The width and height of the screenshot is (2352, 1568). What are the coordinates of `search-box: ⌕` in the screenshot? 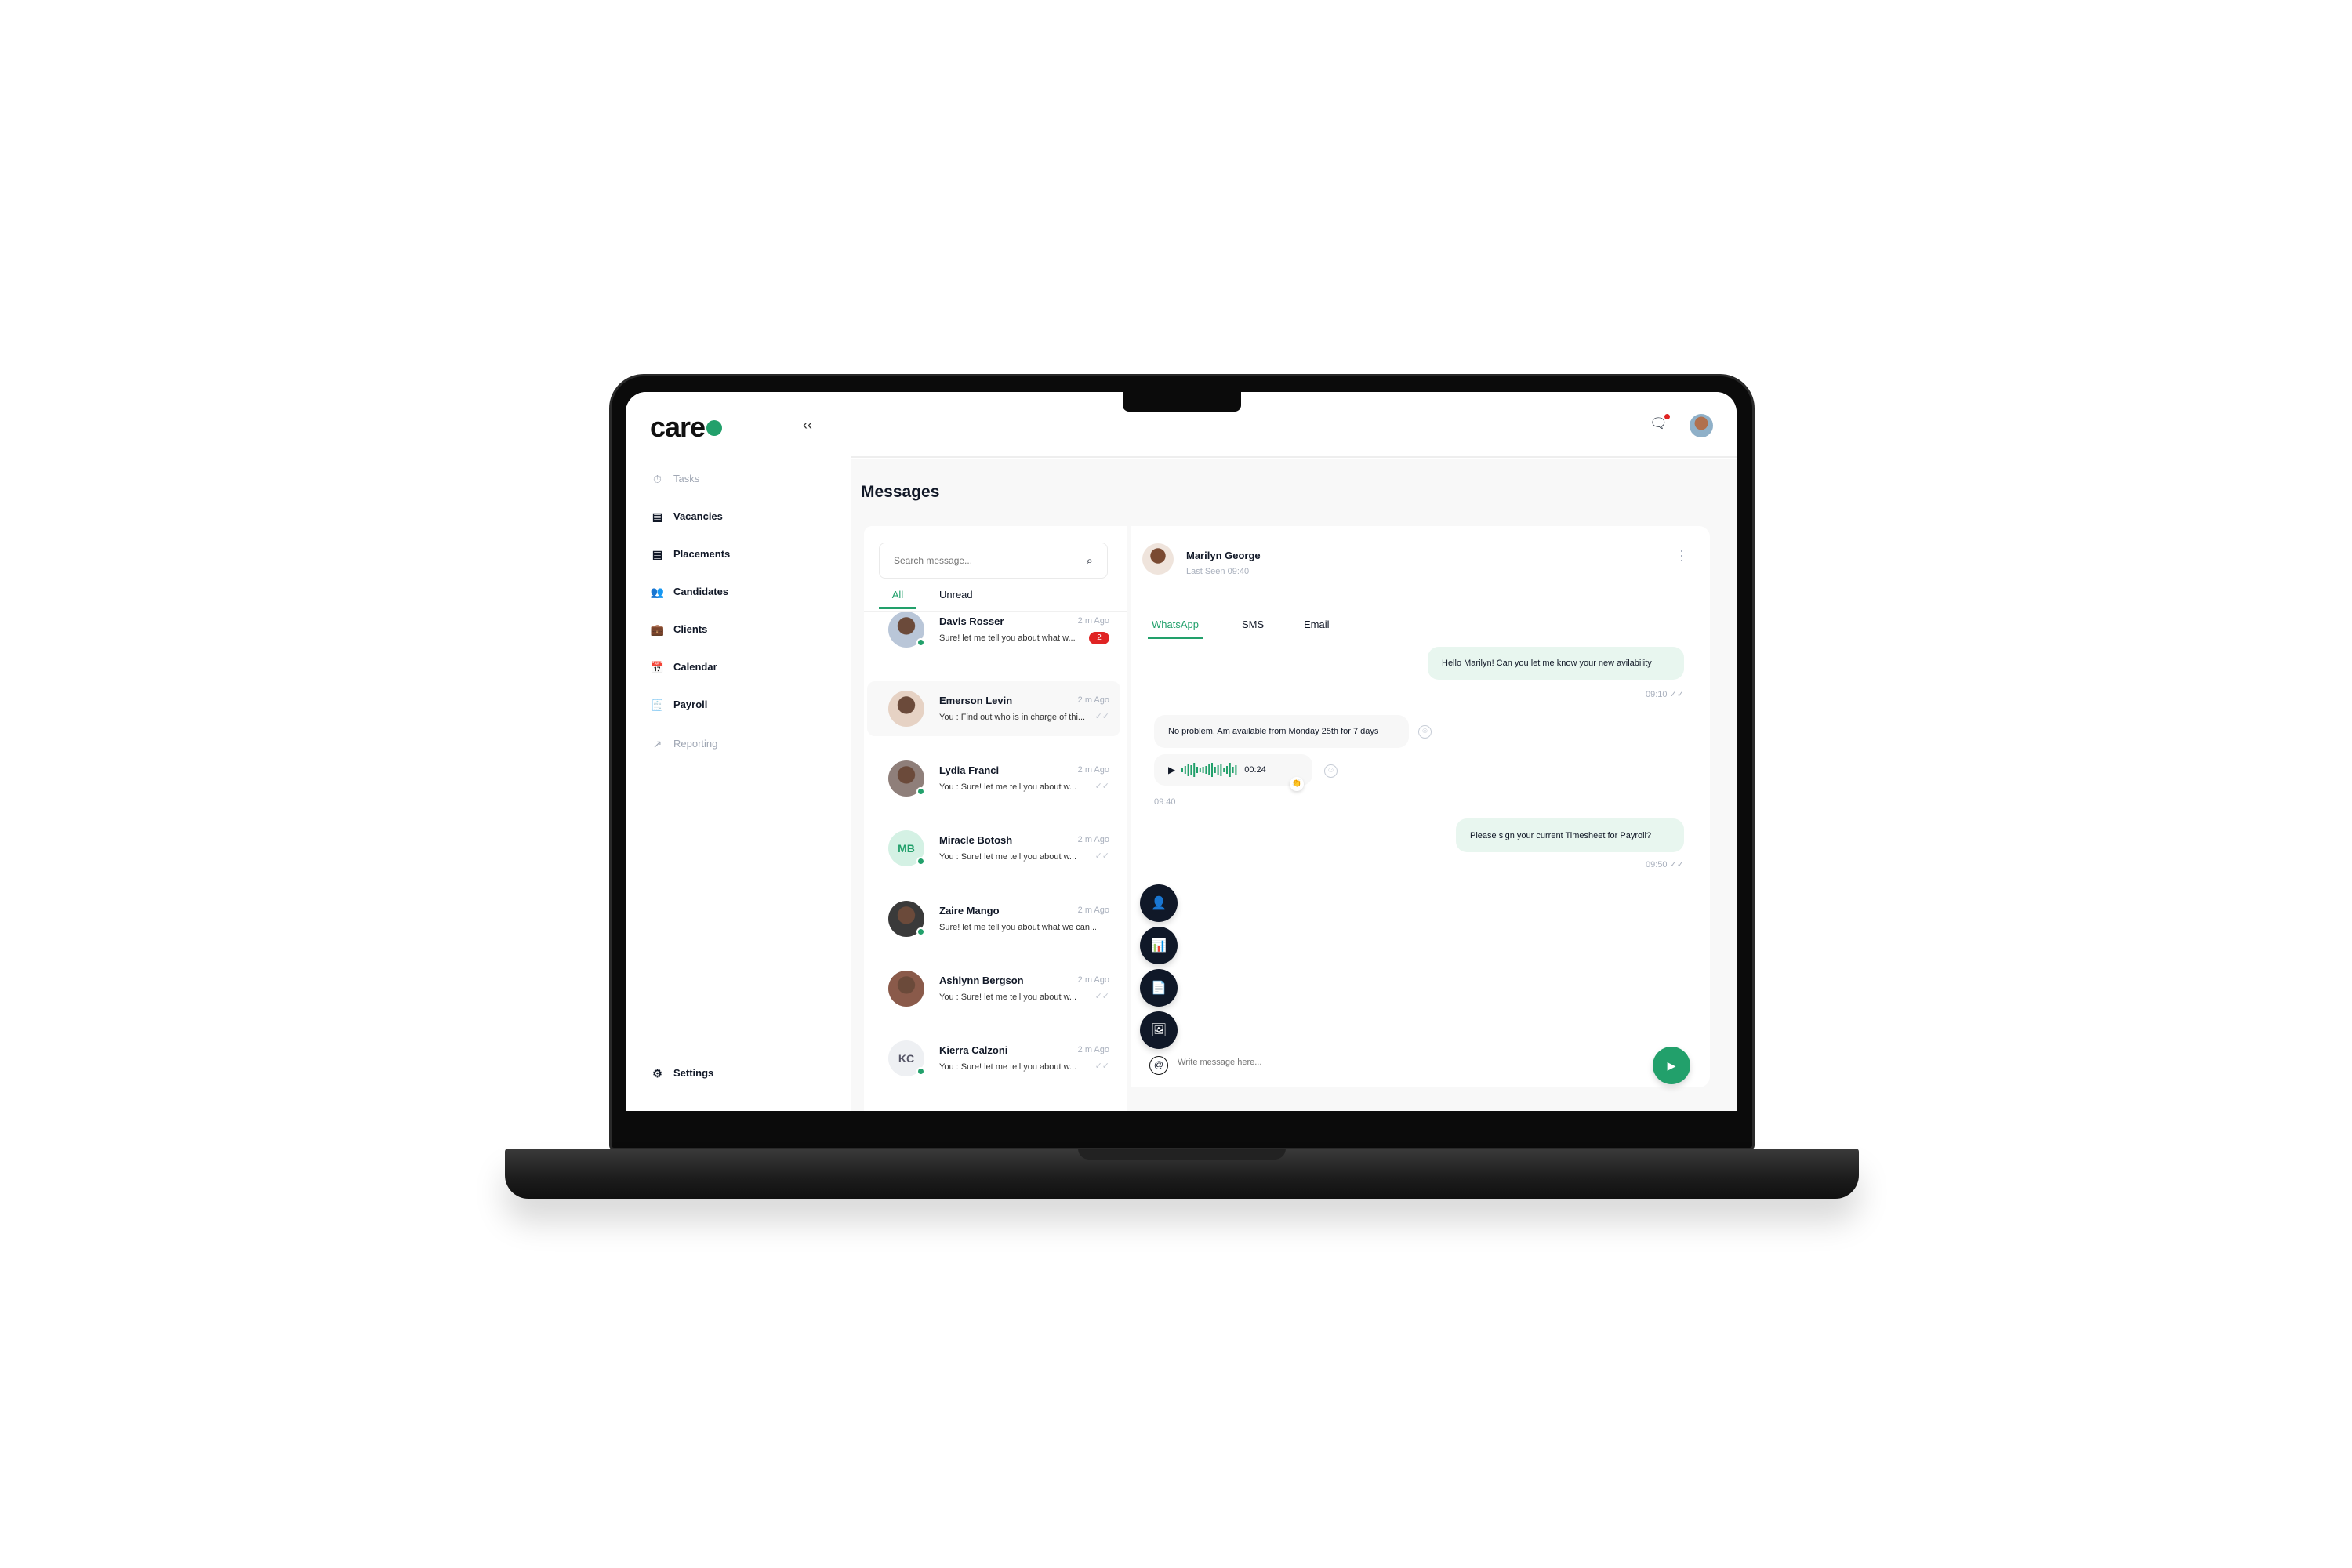 It's located at (993, 561).